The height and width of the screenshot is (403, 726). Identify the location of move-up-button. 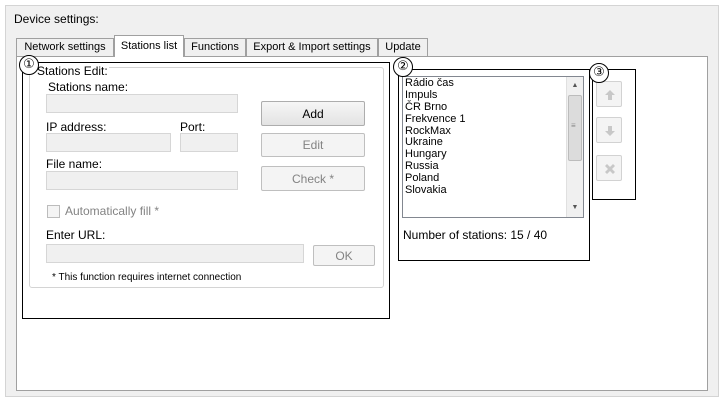
(609, 94).